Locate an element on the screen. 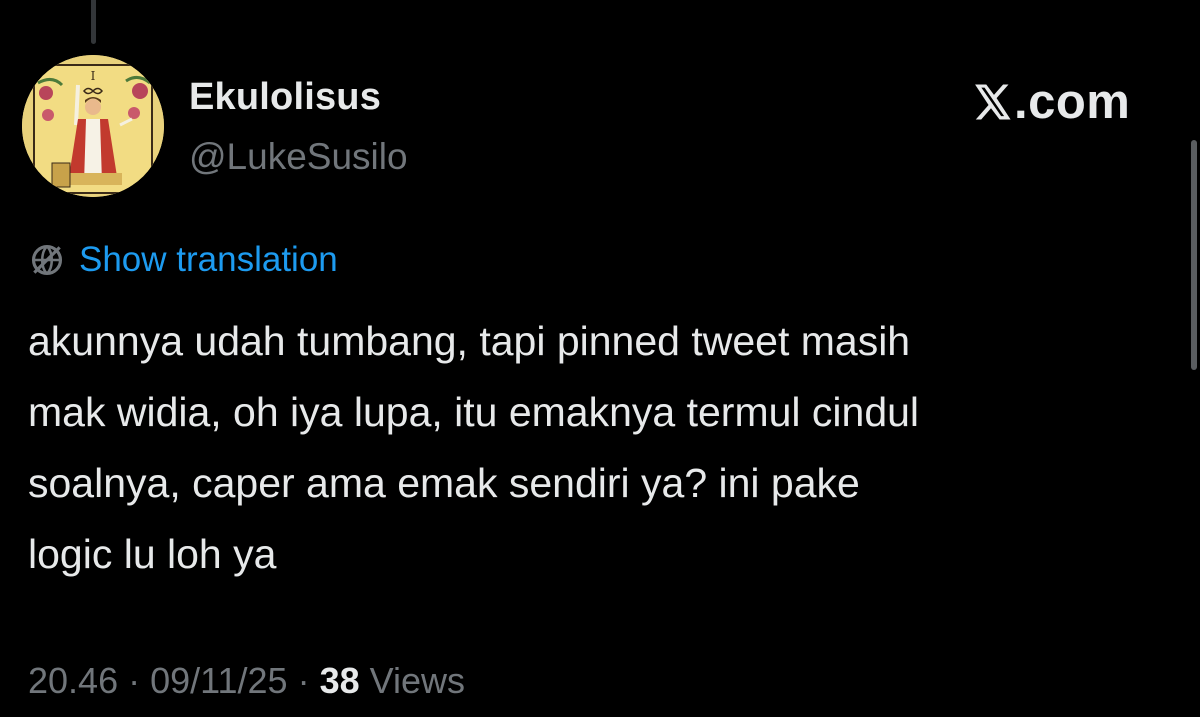 The height and width of the screenshot is (717, 1200). tweet-meta: 20.46 · 09/11/25 · 38 Views is located at coordinates (246, 681).